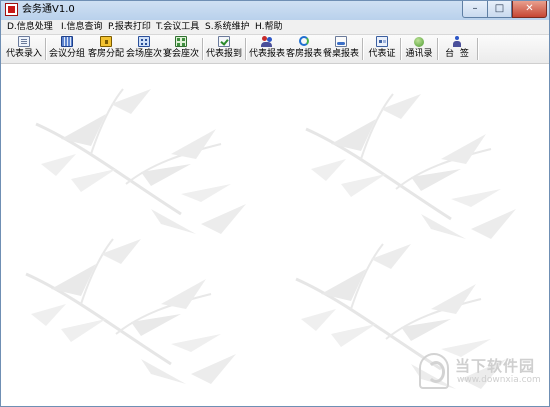 This screenshot has height=407, width=550. What do you see at coordinates (382, 54) in the screenshot?
I see `toolbar-label: 代表证` at bounding box center [382, 54].